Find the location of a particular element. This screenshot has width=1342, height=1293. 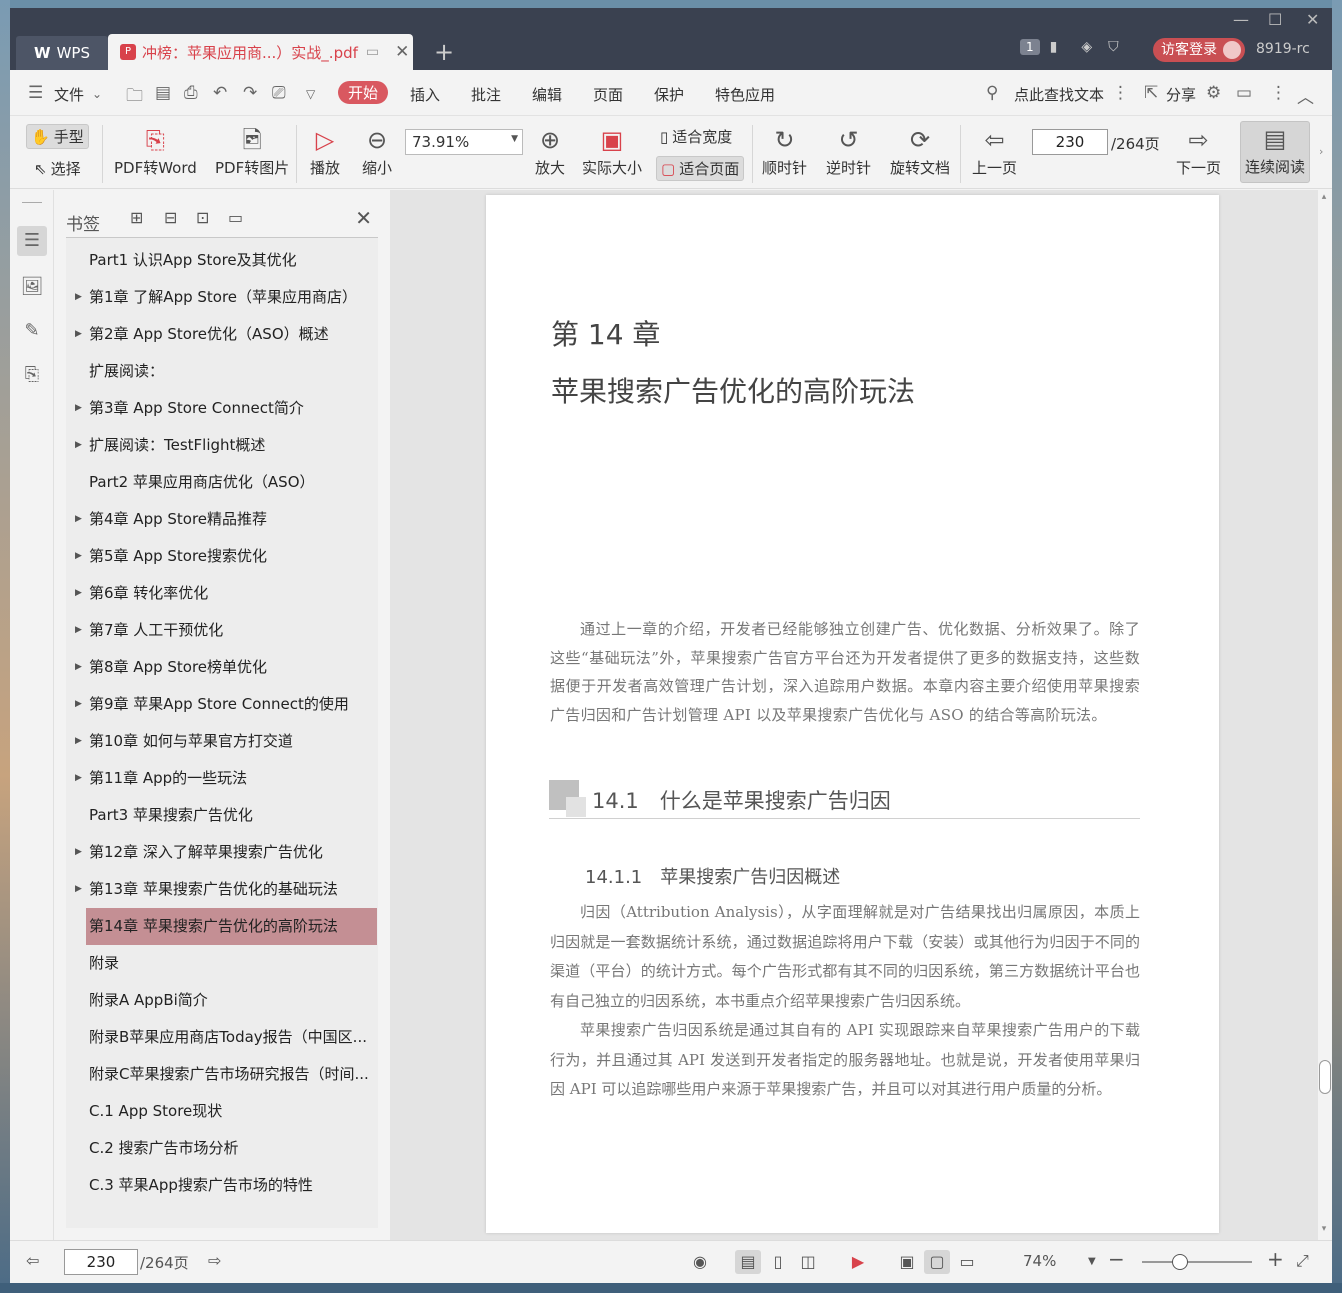

fit-width-view-icon: ▭ is located at coordinates (967, 1262).